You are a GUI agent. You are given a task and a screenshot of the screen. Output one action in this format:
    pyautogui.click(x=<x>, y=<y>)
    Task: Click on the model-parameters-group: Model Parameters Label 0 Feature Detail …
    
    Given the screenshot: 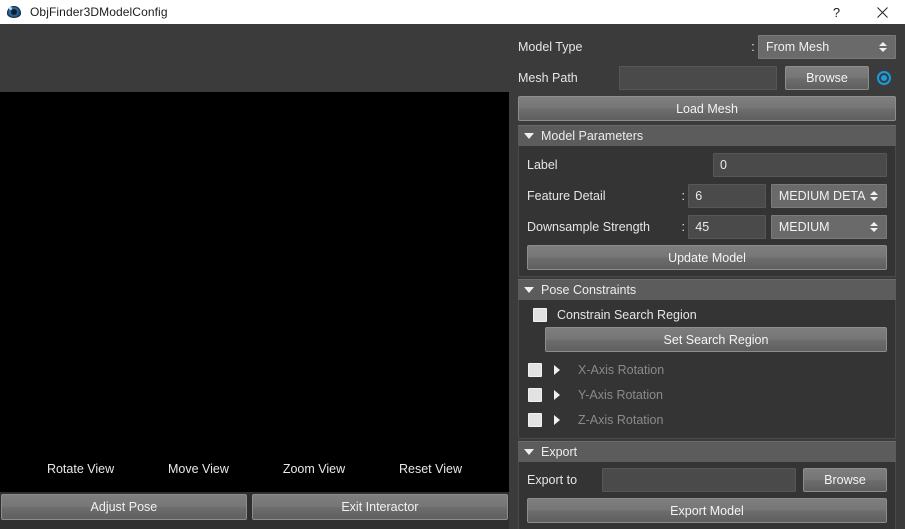 What is the action you would take?
    pyautogui.click(x=707, y=201)
    